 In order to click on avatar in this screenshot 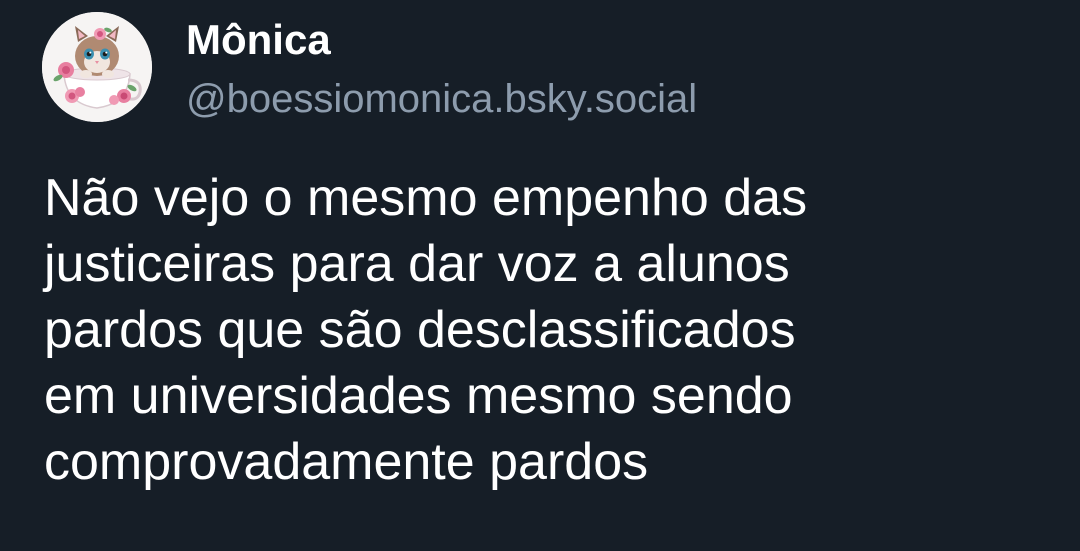, I will do `click(97, 67)`.